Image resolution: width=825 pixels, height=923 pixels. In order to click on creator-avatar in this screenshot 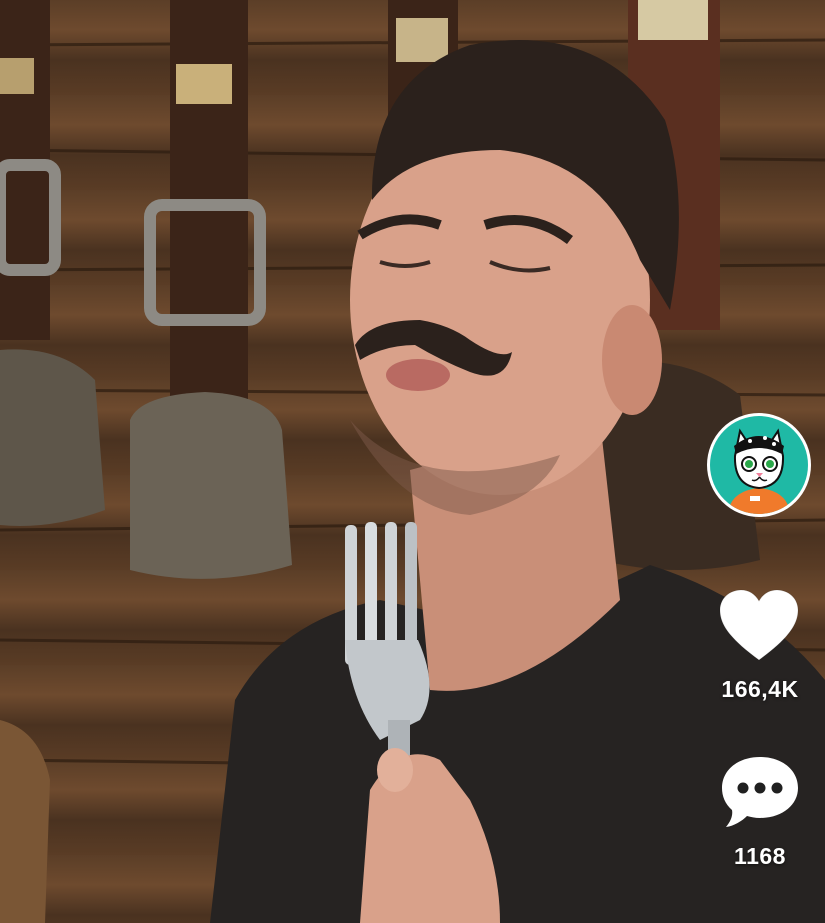, I will do `click(759, 465)`.